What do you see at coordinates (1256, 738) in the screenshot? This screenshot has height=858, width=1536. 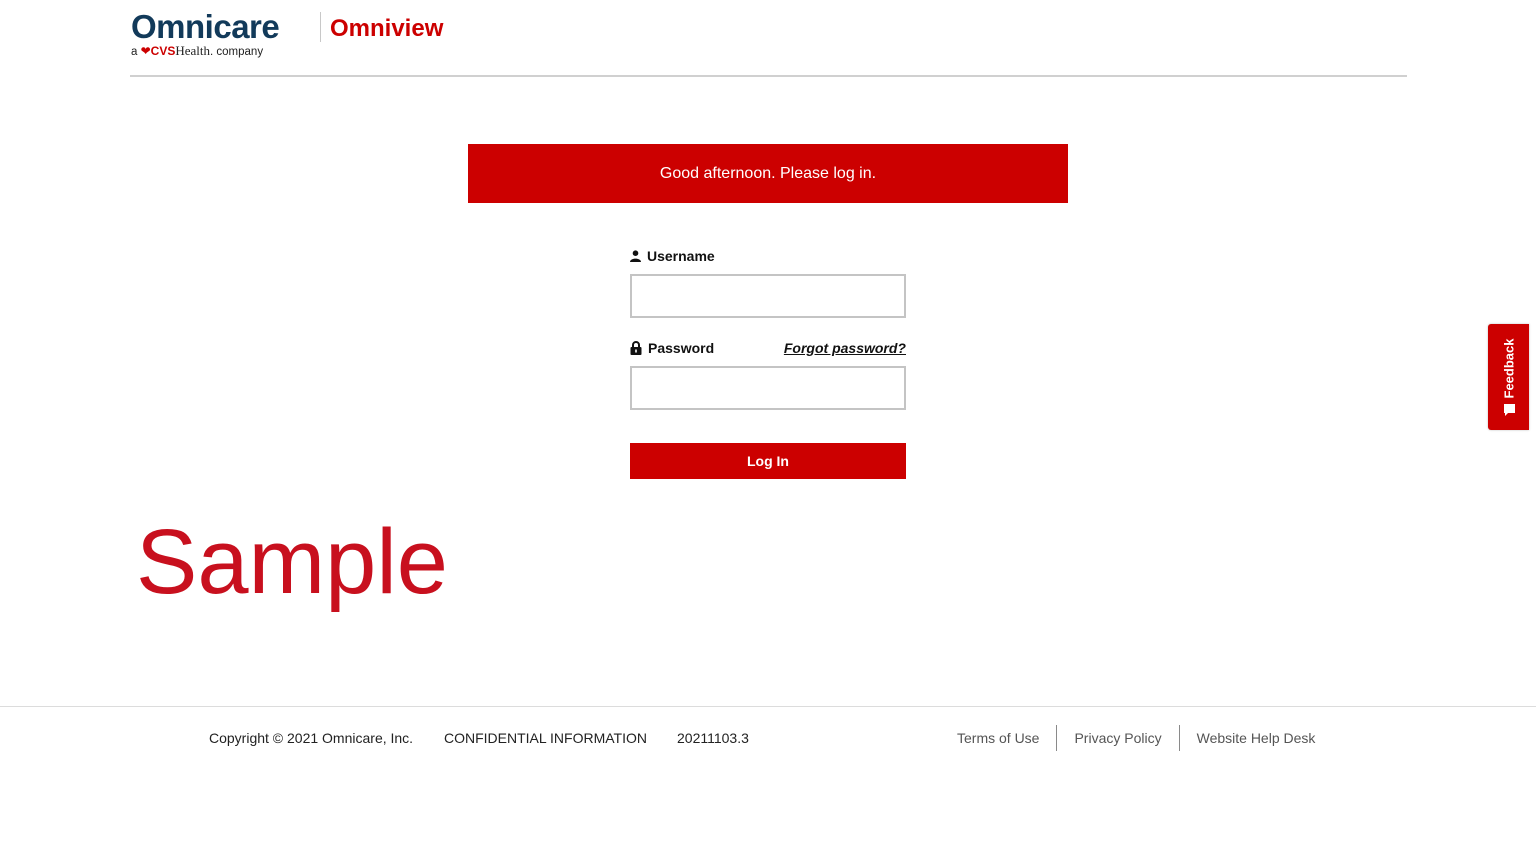 I see `help-desk-link: Website Help Desk` at bounding box center [1256, 738].